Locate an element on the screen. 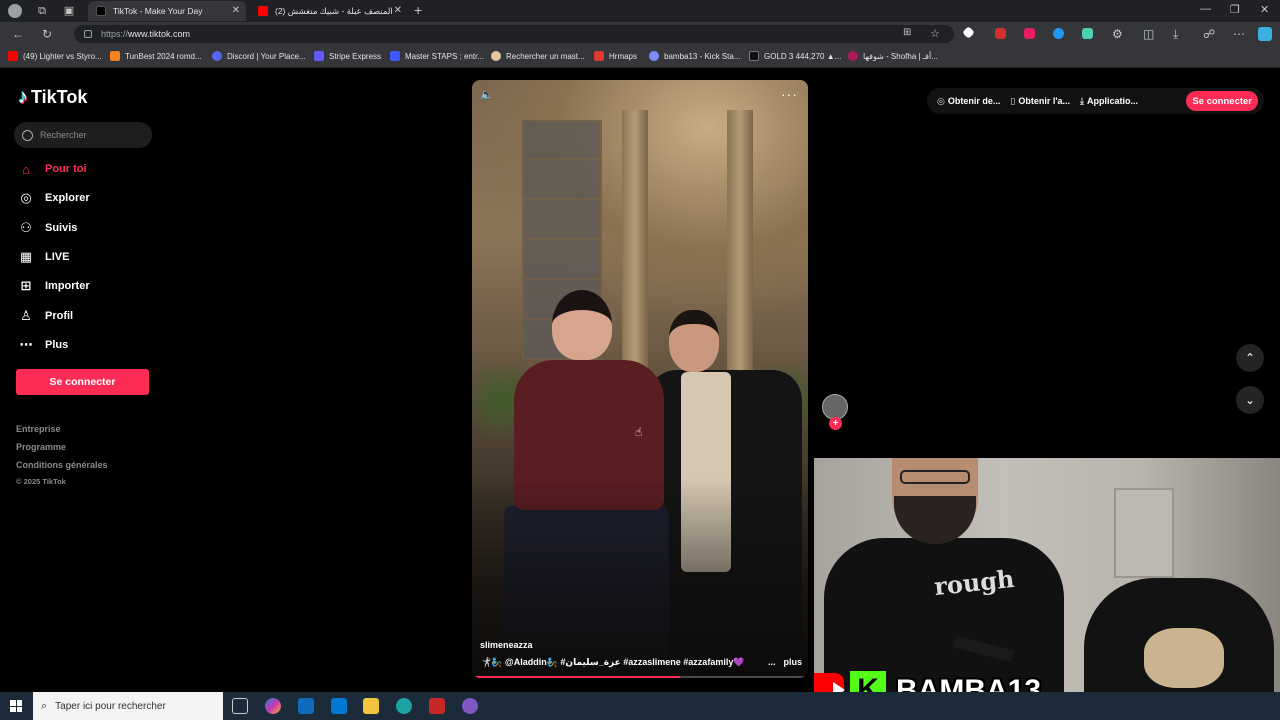  tiktok-logo: ♪ TikTok is located at coordinates (52, 97).